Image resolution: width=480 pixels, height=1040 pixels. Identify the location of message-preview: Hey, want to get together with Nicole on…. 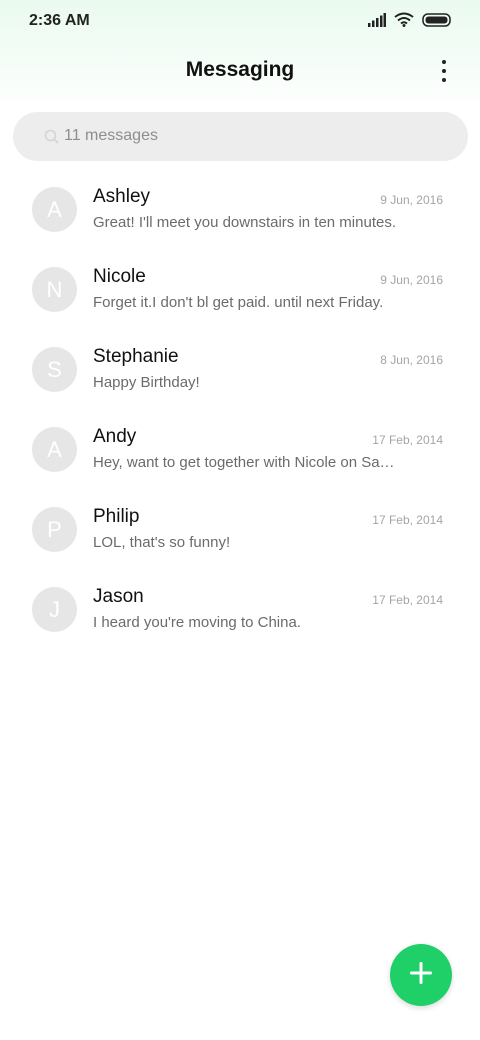
(245, 462).